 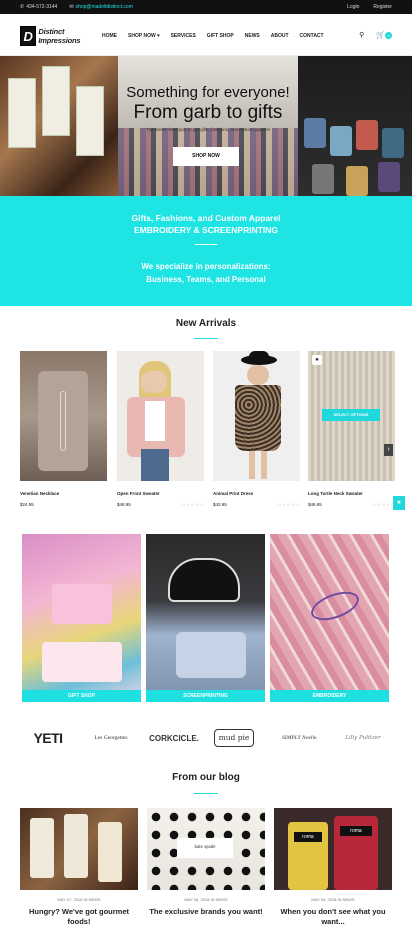 I want to click on logo: D Distinct Impressions, so click(x=57, y=36).